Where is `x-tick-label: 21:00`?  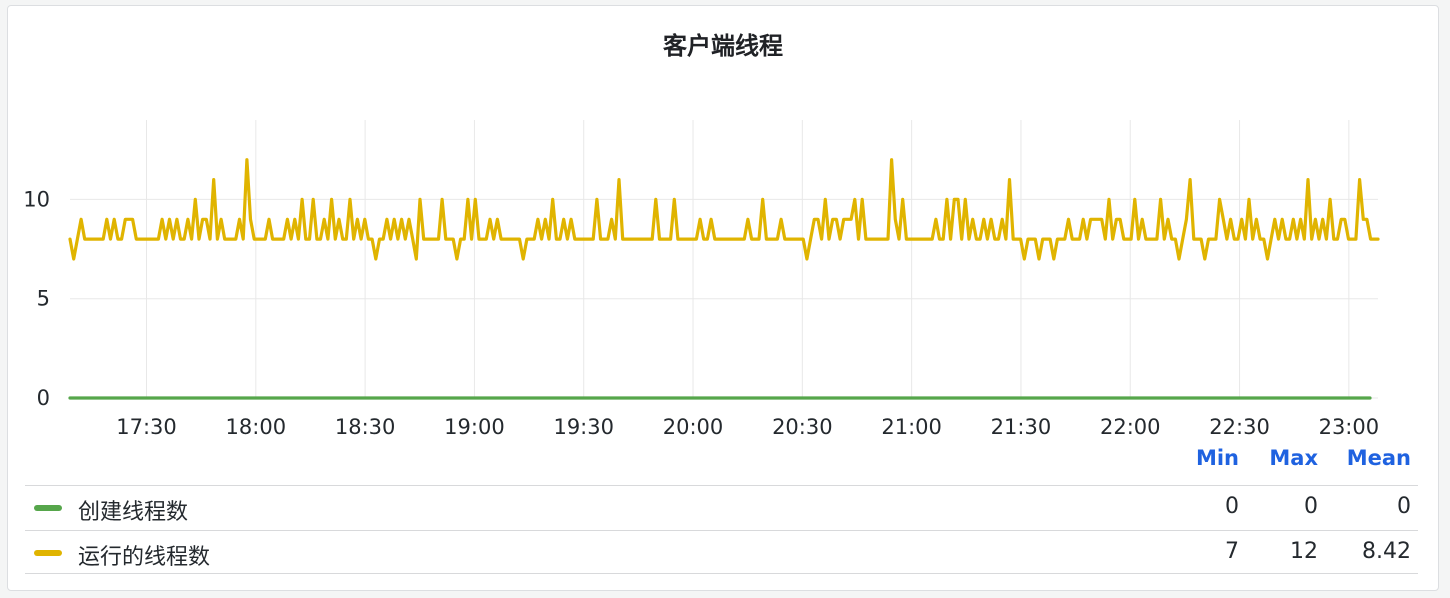
x-tick-label: 21:00 is located at coordinates (911, 427).